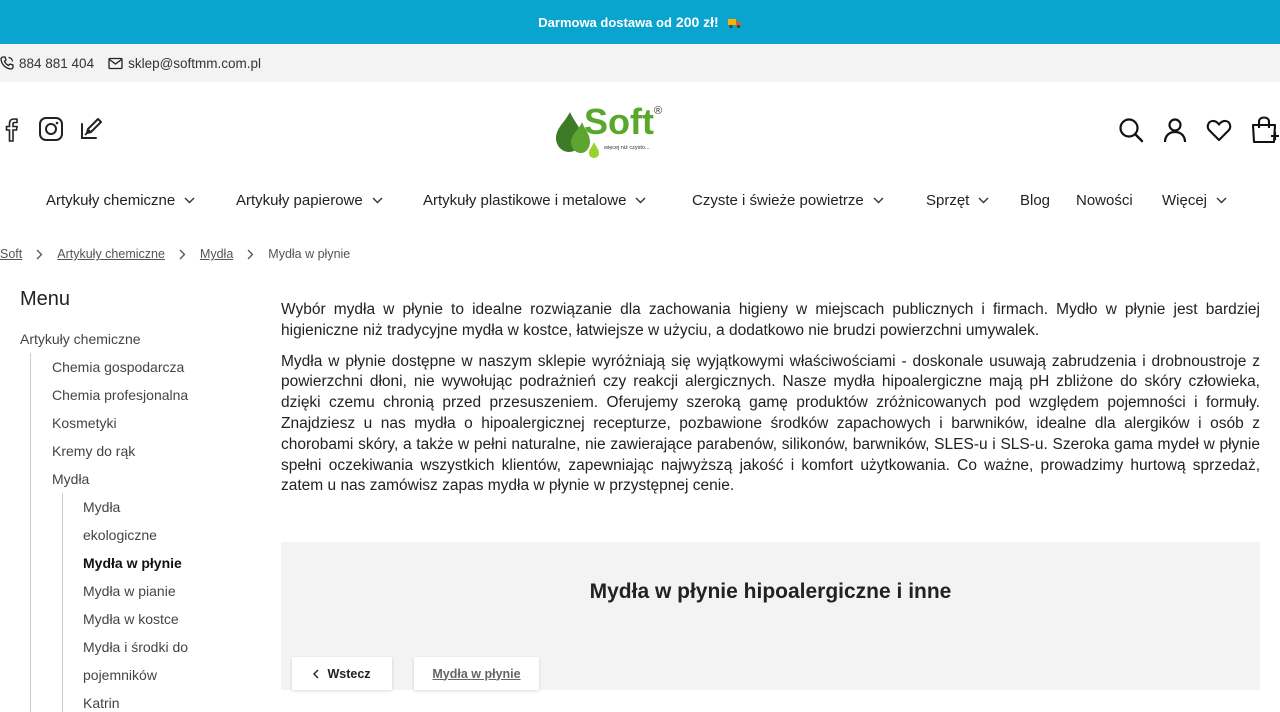 This screenshot has width=1280, height=712. What do you see at coordinates (111, 200) in the screenshot?
I see `nav-label: Artykuły chemiczne` at bounding box center [111, 200].